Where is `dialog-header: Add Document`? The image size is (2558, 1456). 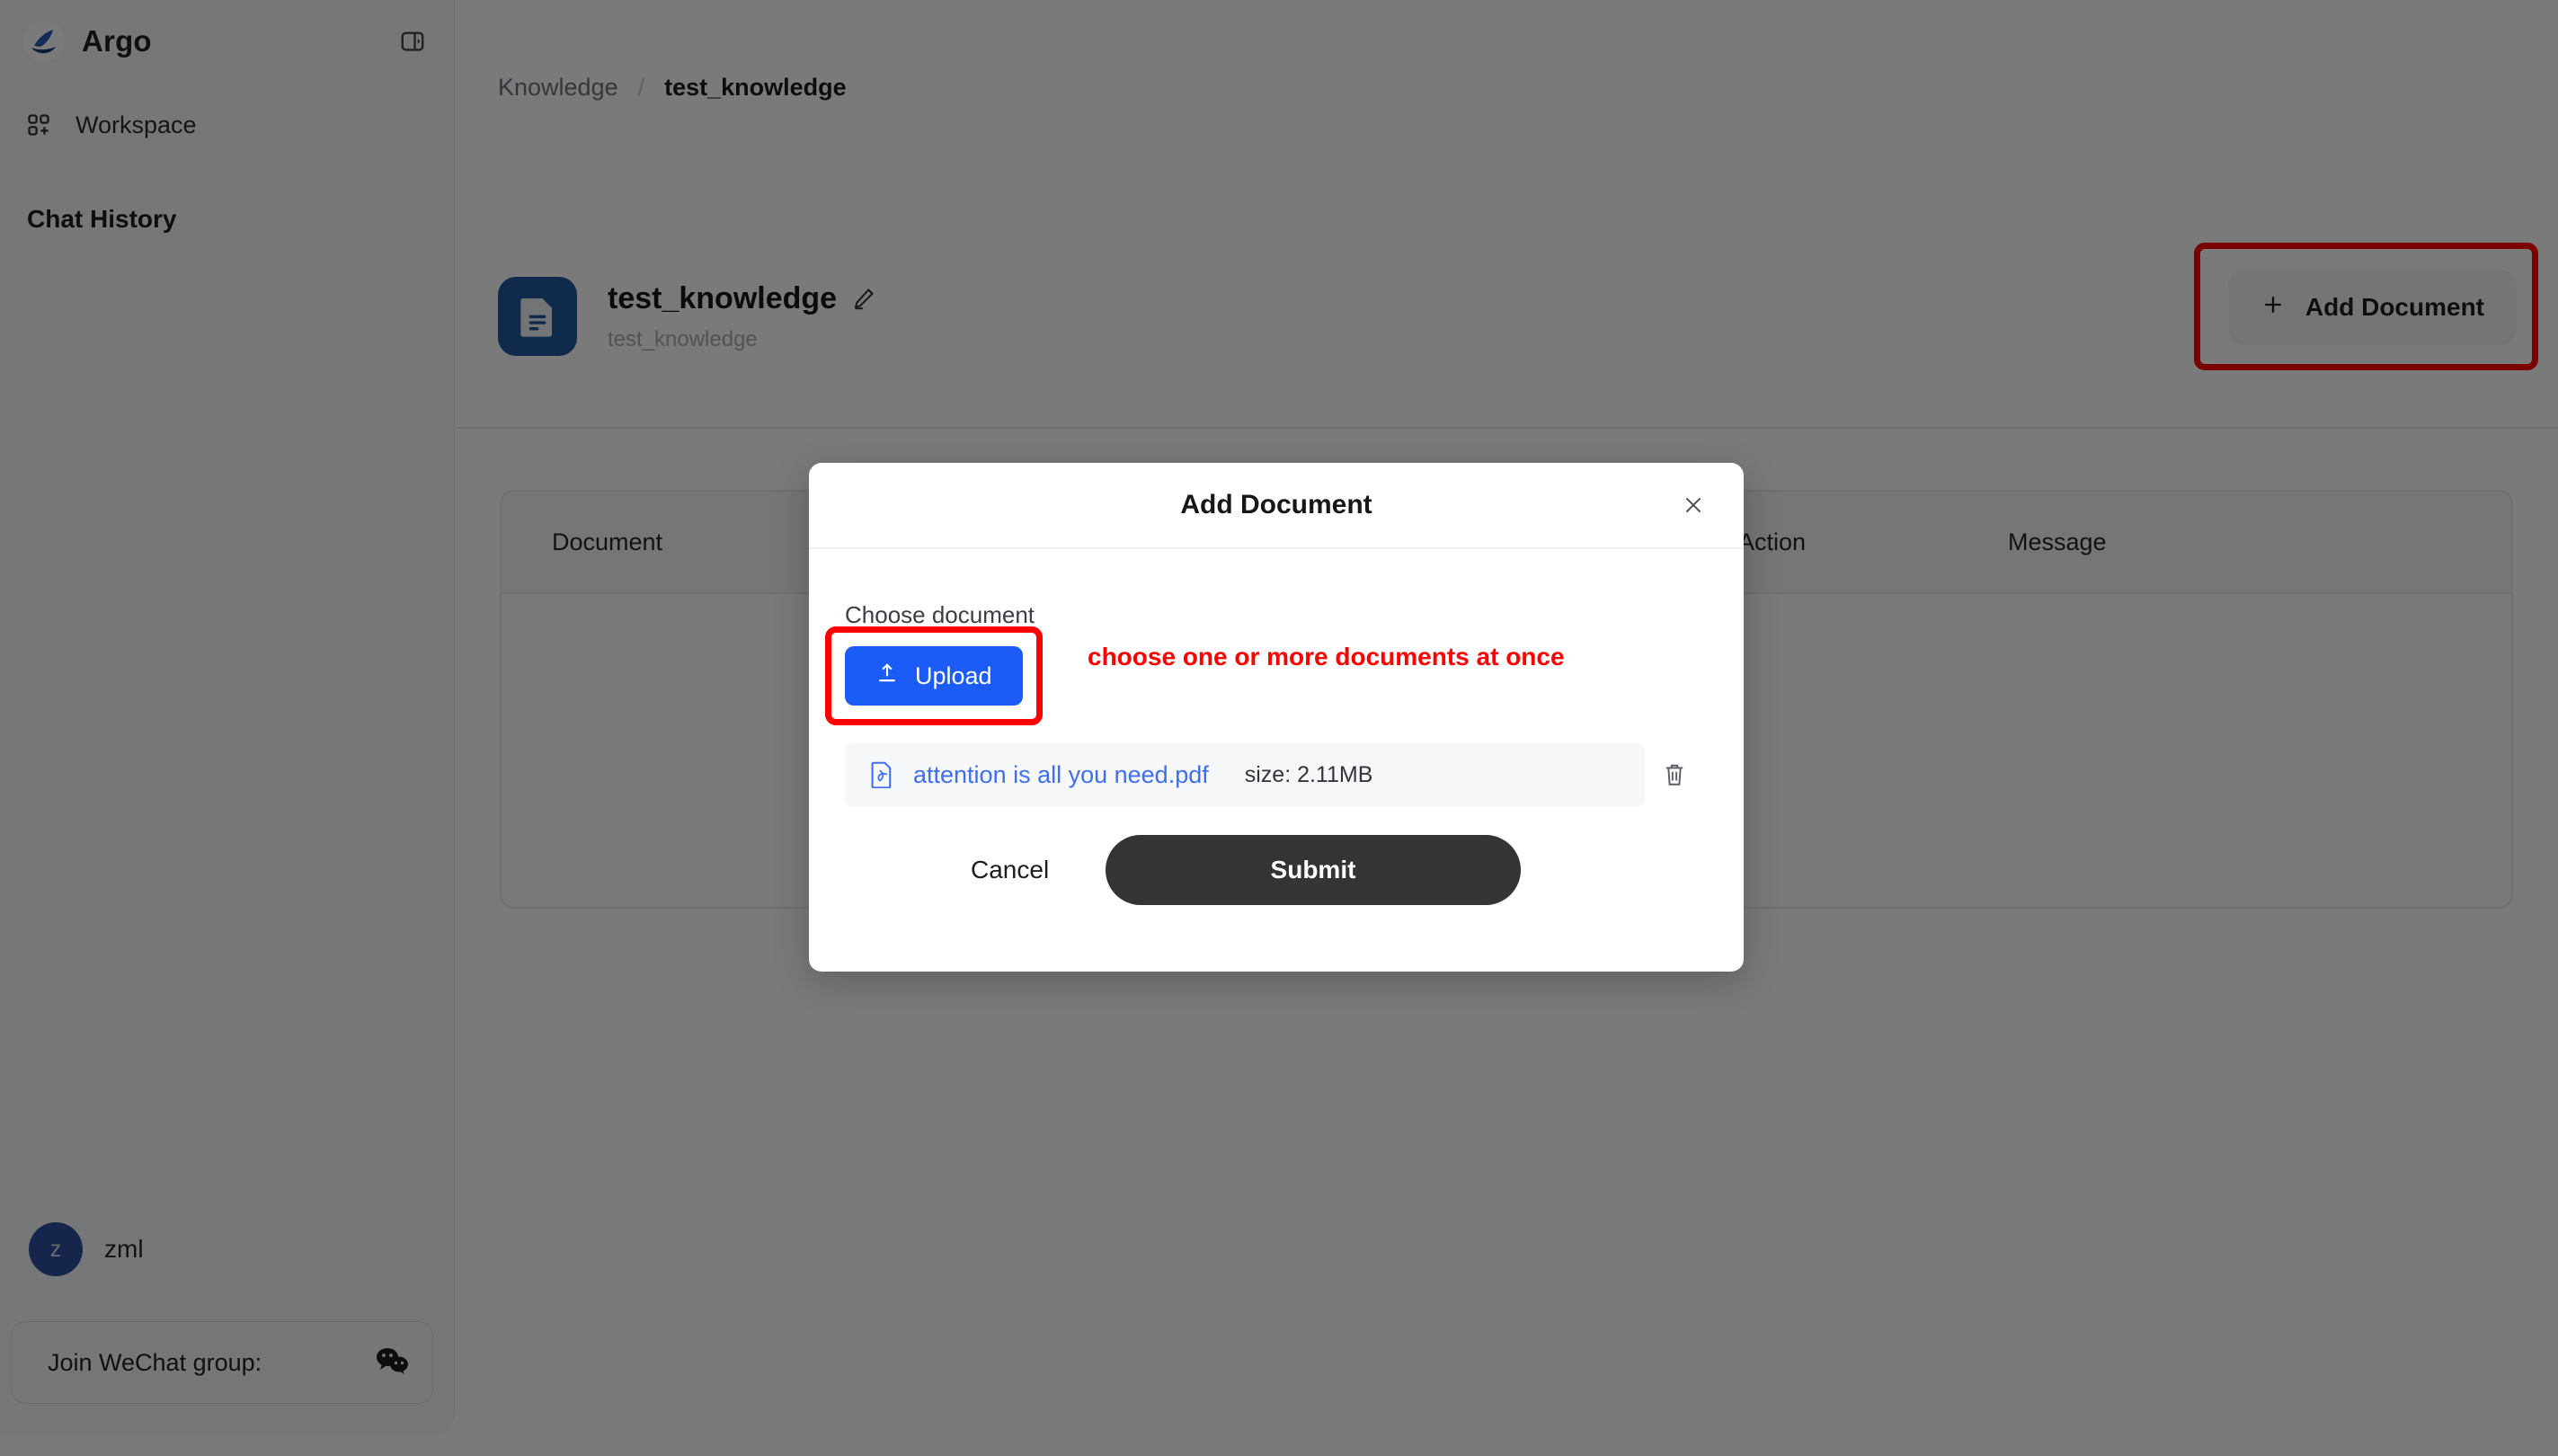 dialog-header: Add Document is located at coordinates (1276, 506).